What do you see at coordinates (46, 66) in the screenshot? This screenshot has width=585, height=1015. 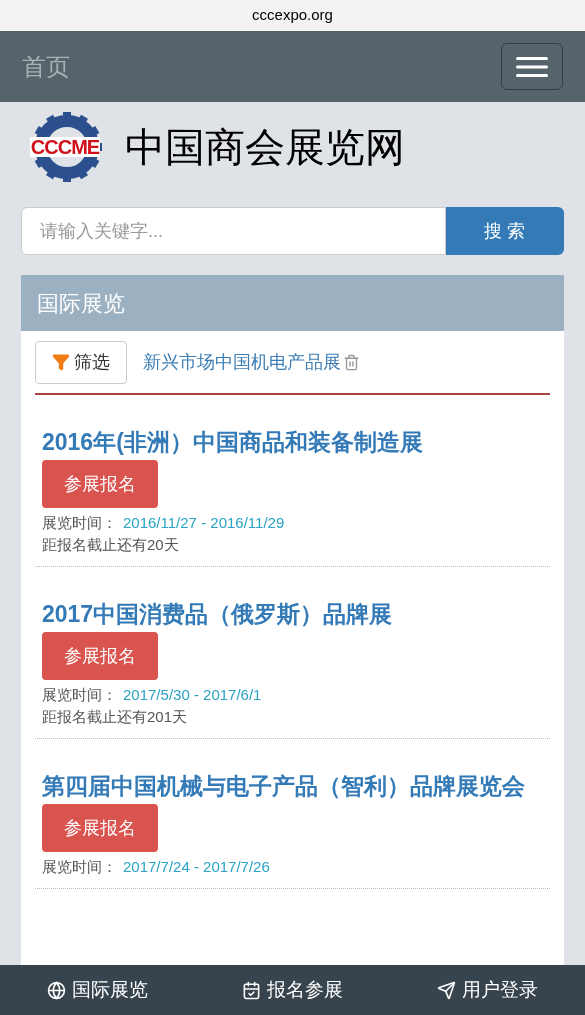 I see `home-link: 首页` at bounding box center [46, 66].